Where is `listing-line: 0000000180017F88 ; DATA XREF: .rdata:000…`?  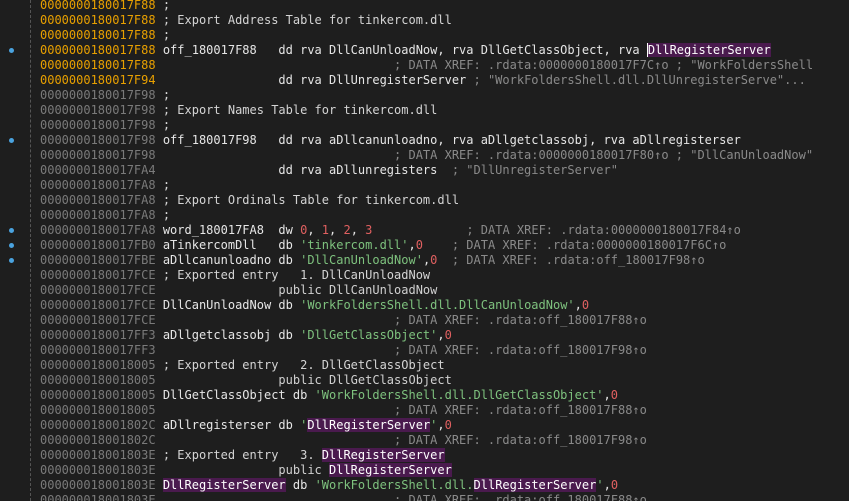 listing-line: 0000000180017F88 ; DATA XREF: .rdata:000… is located at coordinates (426, 65).